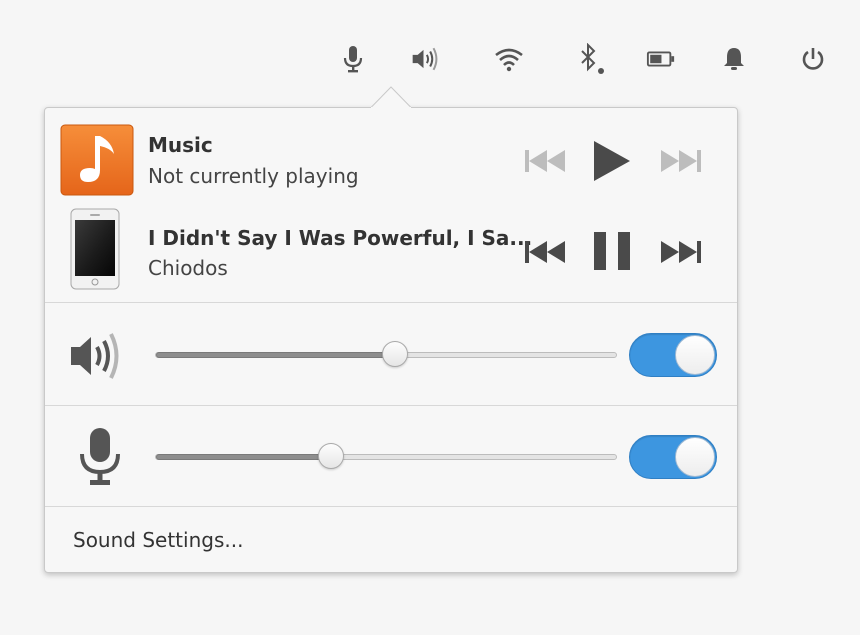  Describe the element at coordinates (188, 268) in the screenshot. I see `player-subtitle: Chiodos` at that location.